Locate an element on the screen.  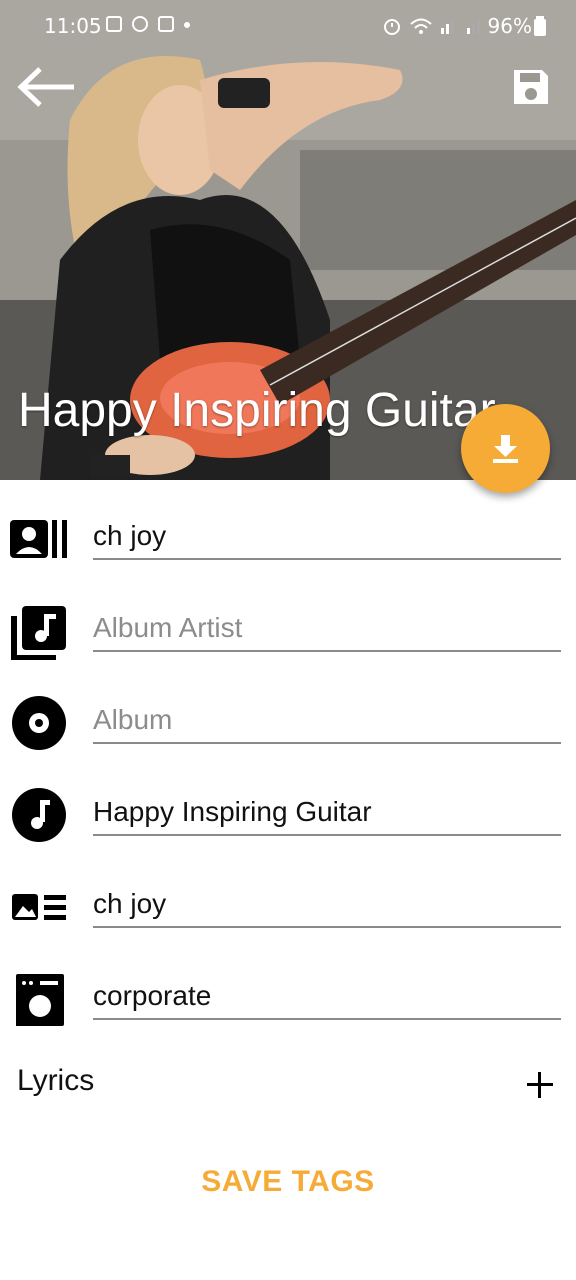
gallery-icon is located at coordinates (114, 24).